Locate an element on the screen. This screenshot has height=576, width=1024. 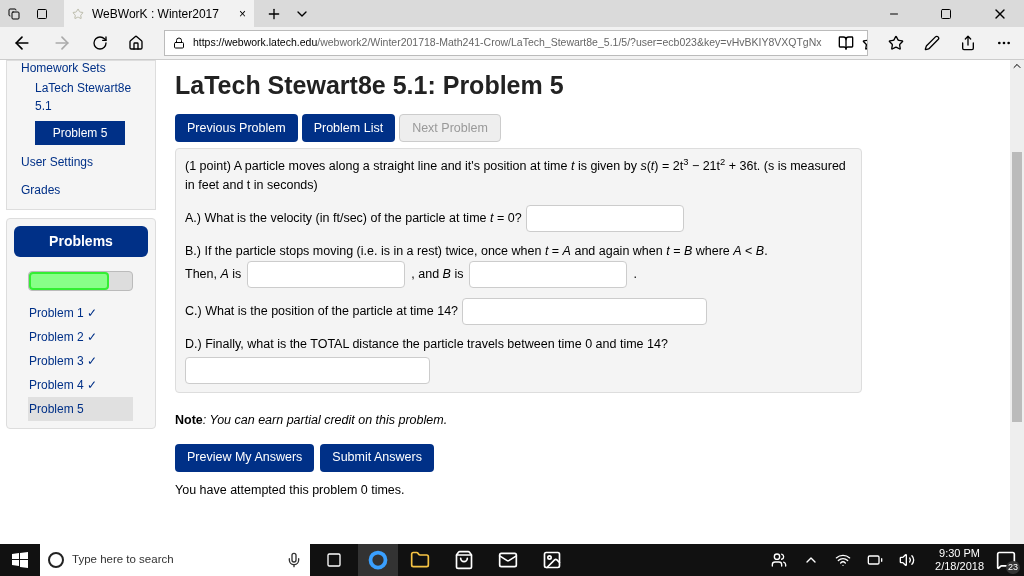
clock-date: 2/18/2018 is located at coordinates (959, 566).